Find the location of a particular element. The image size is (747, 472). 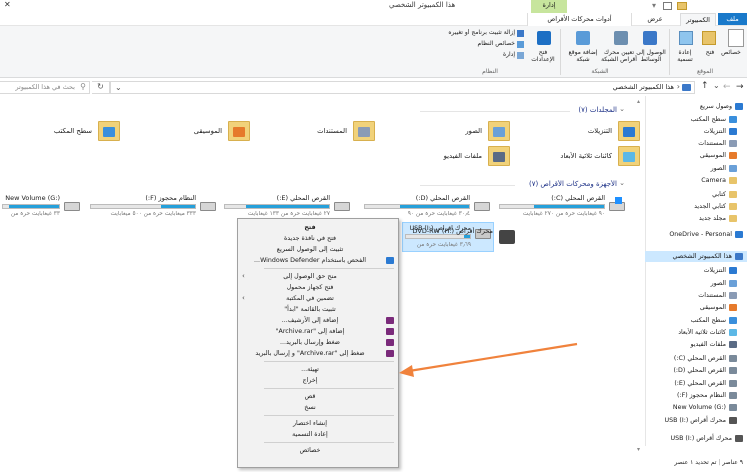

sidebar-item: كتابي is located at coordinates (696, 194).